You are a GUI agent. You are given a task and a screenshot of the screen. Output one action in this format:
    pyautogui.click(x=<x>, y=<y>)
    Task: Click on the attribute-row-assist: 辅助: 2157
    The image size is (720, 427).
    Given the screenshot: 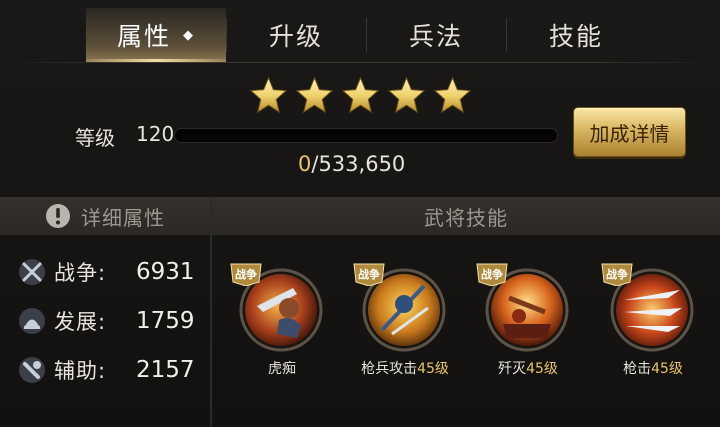 What is the action you would take?
    pyautogui.click(x=106, y=370)
    